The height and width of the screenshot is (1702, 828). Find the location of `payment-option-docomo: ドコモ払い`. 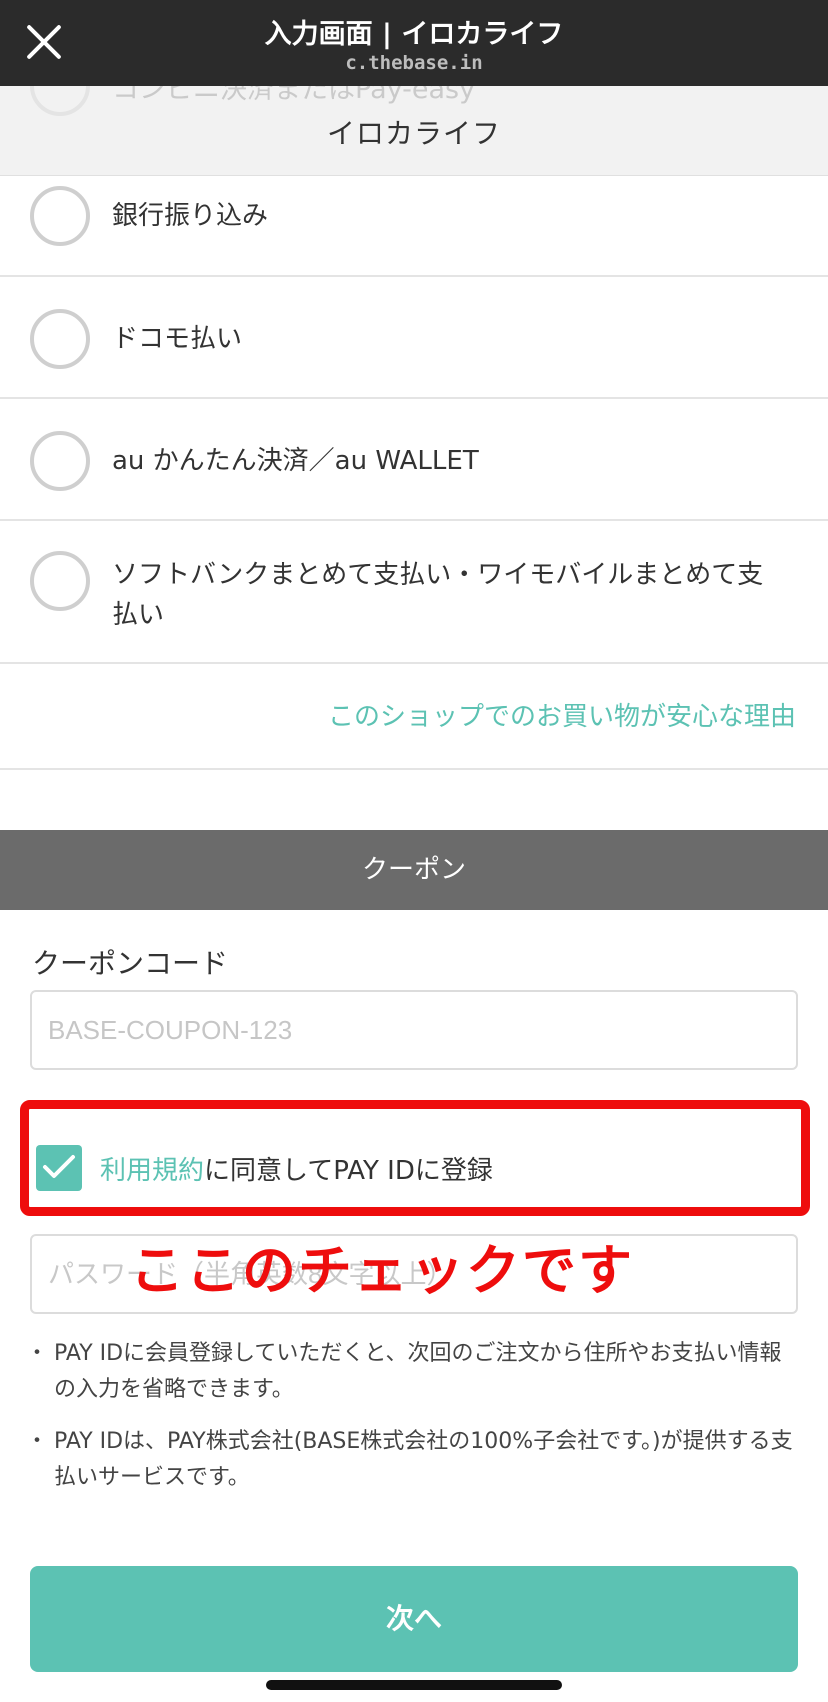

payment-option-docomo: ドコモ払い is located at coordinates (414, 338).